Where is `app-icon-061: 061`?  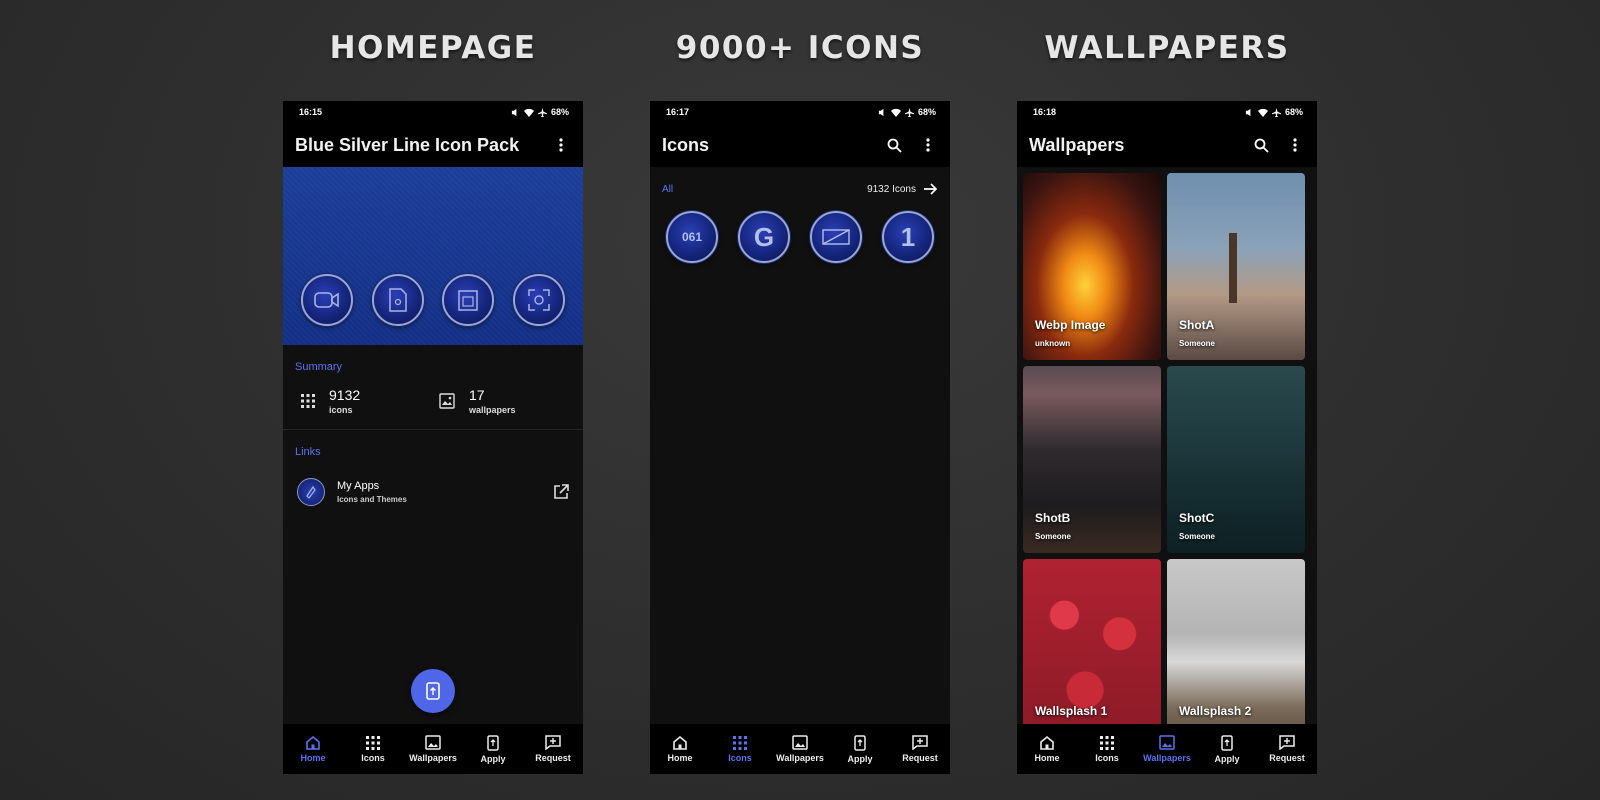 app-icon-061: 061 is located at coordinates (692, 237).